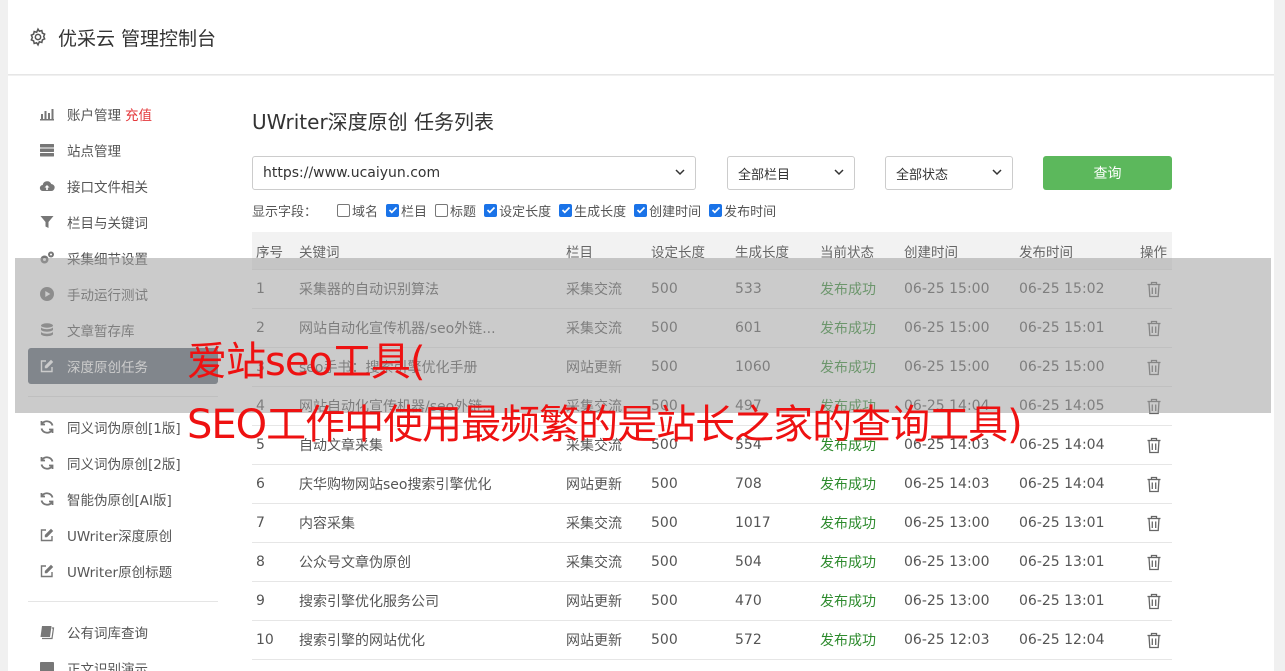 Image resolution: width=1285 pixels, height=671 pixels. What do you see at coordinates (107, 634) in the screenshot?
I see `sidebar-item-label: 公有词库查询` at bounding box center [107, 634].